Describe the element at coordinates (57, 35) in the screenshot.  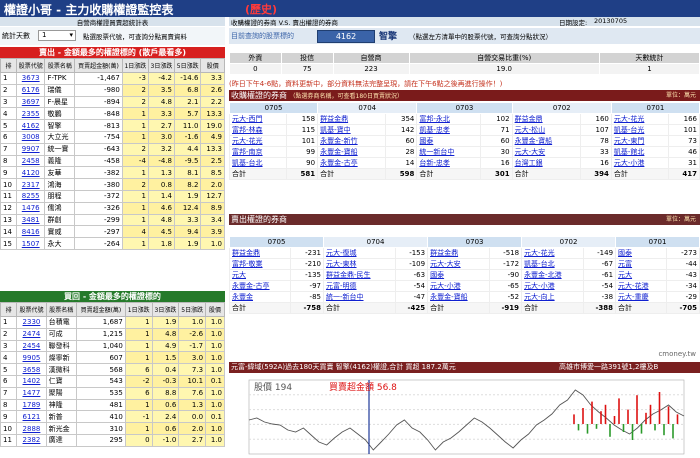
I see `days-select: 1 ▾` at that location.